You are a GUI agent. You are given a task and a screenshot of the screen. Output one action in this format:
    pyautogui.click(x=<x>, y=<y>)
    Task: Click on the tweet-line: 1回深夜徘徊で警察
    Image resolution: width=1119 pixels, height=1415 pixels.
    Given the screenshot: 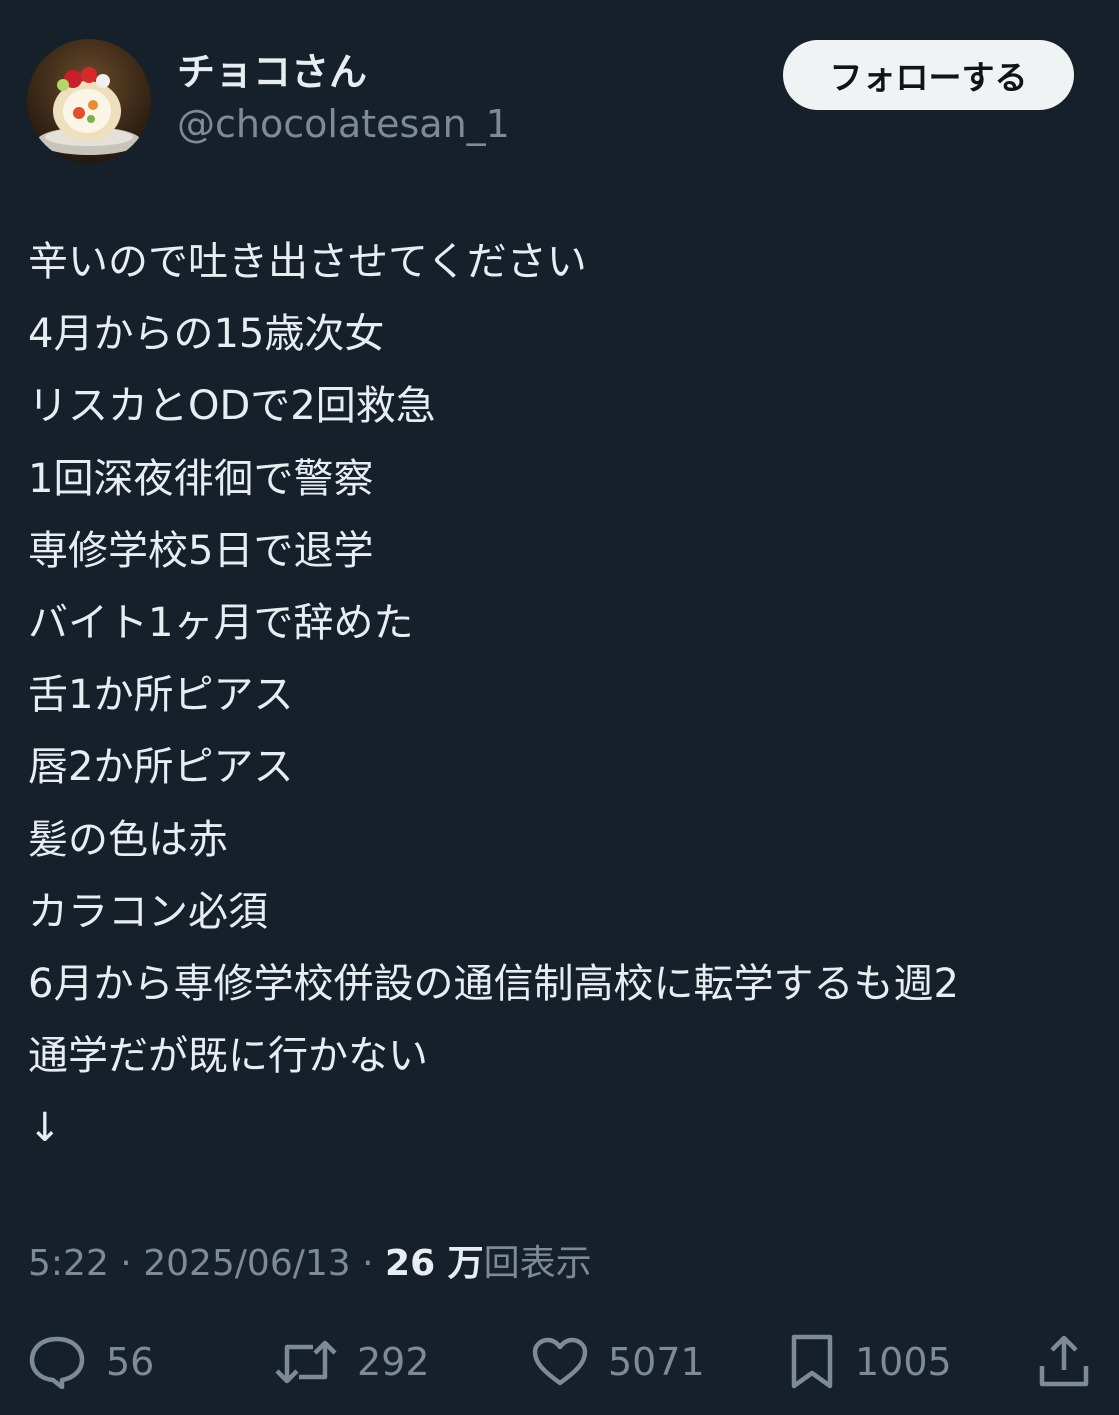 What is the action you would take?
    pyautogui.click(x=201, y=478)
    